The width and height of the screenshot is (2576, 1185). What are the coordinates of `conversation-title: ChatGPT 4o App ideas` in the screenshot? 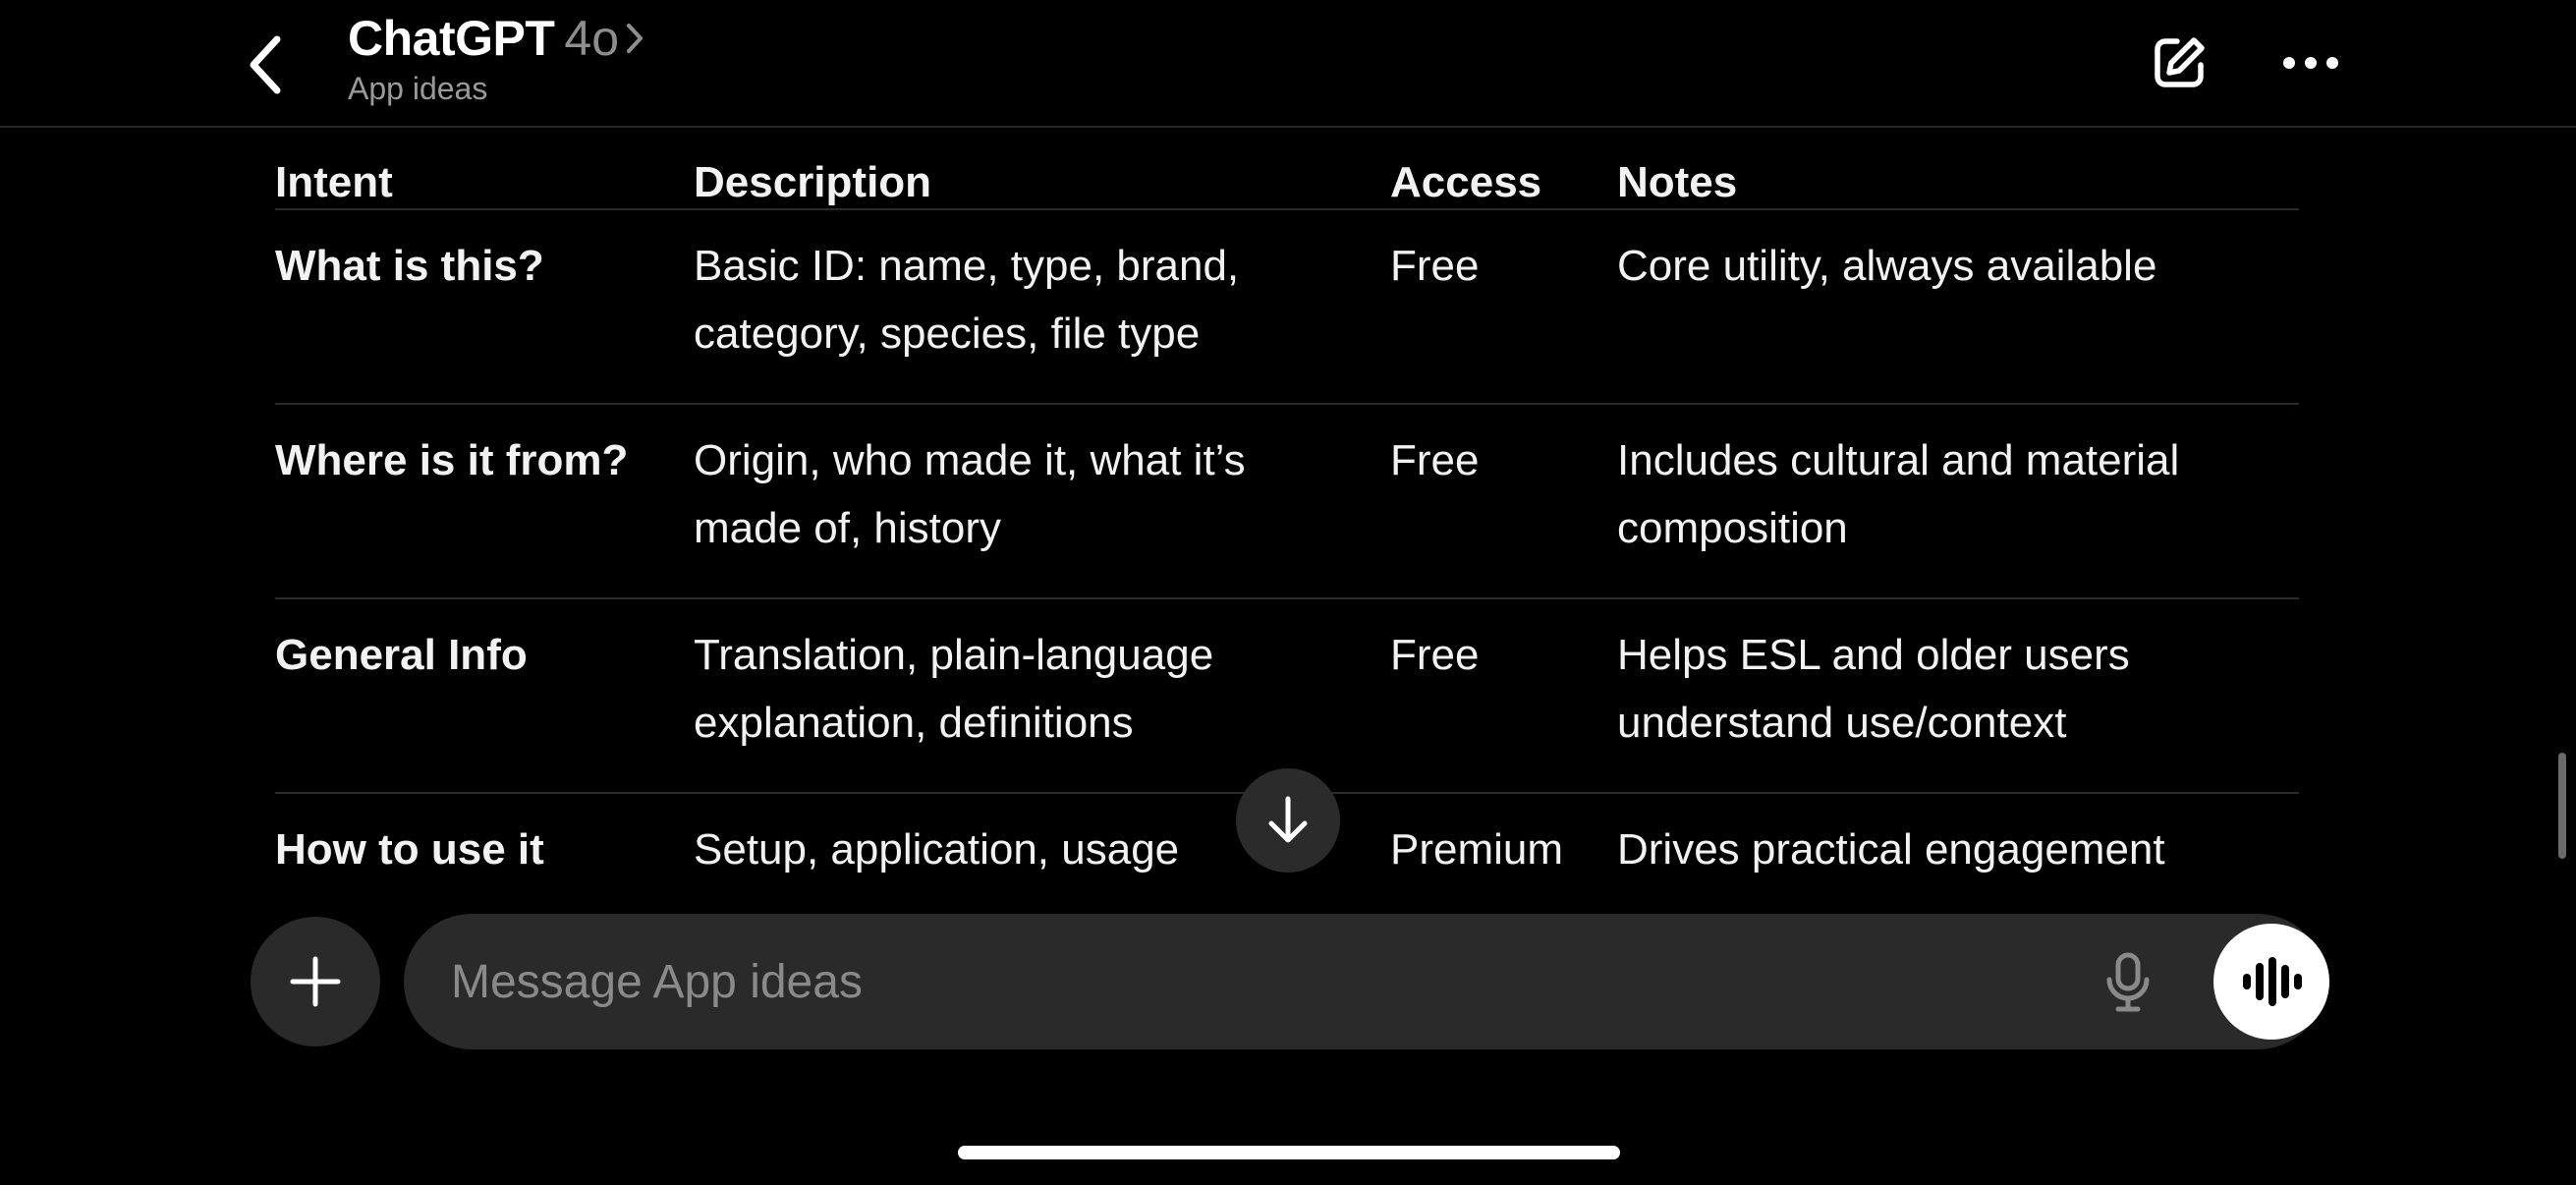 It's located at (496, 59).